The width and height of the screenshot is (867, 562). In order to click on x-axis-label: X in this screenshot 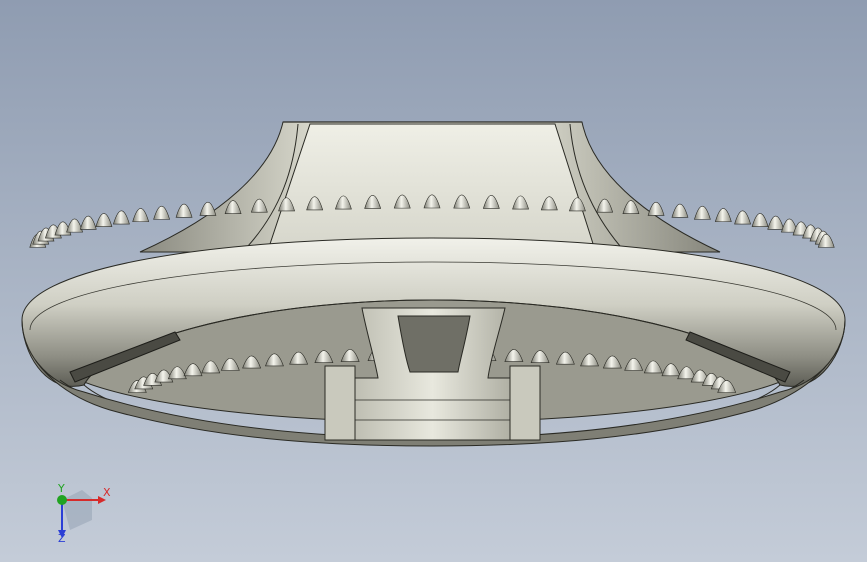, I will do `click(107, 492)`.